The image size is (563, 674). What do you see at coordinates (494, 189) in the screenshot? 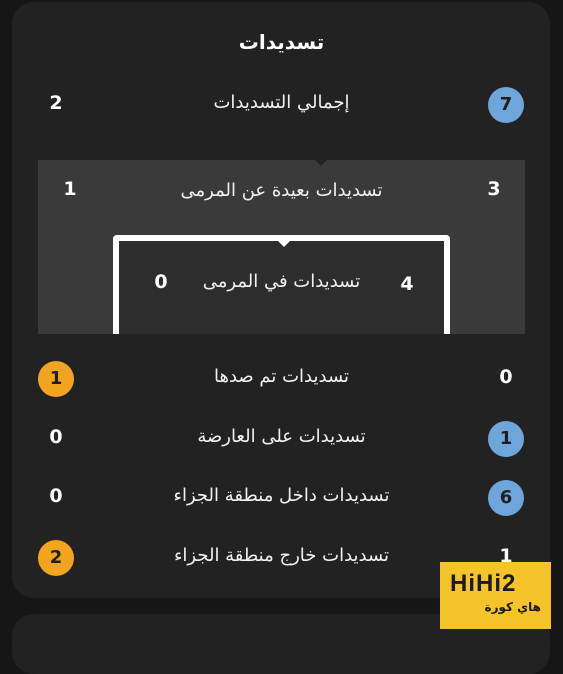
I see `home-off-target-value: 3` at bounding box center [494, 189].